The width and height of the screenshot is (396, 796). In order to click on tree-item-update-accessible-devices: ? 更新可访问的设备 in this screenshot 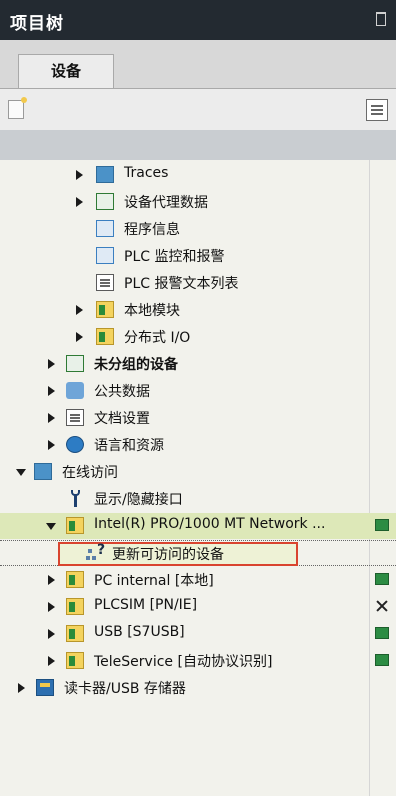, I will do `click(198, 553)`.